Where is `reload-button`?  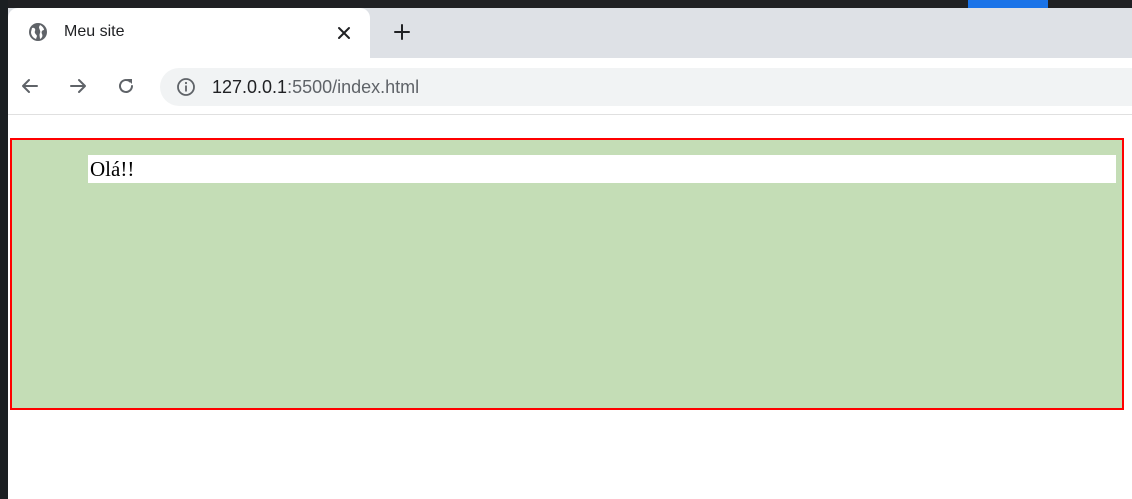
reload-button is located at coordinates (126, 86).